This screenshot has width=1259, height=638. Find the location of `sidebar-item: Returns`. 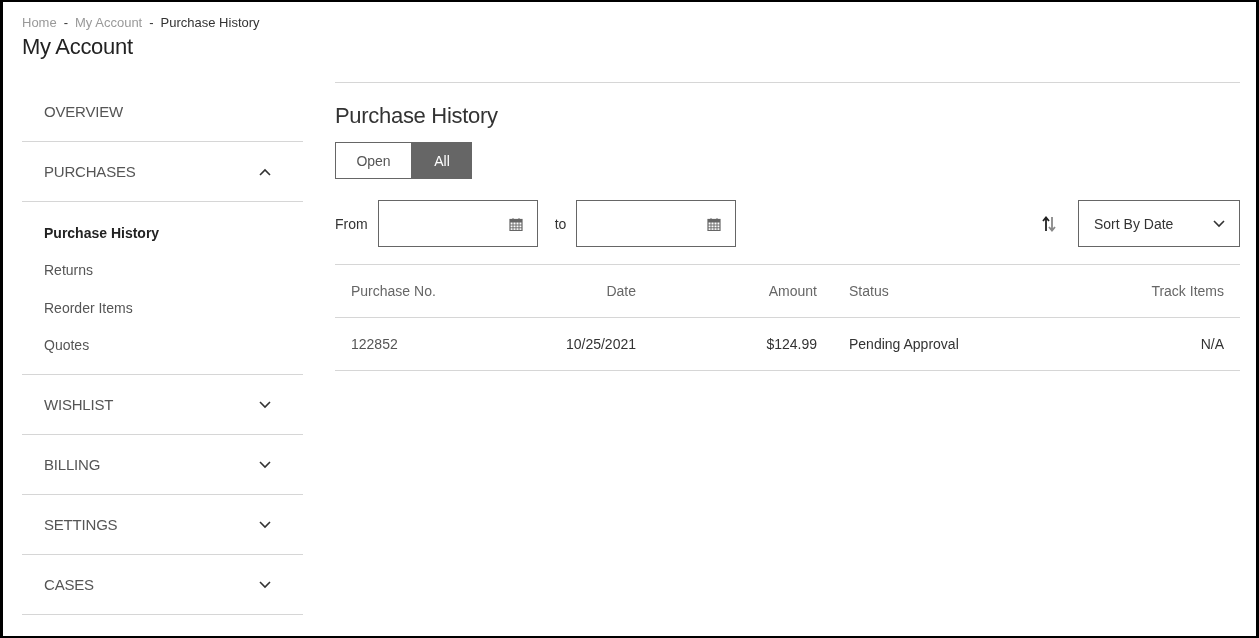

sidebar-item: Returns is located at coordinates (162, 270).